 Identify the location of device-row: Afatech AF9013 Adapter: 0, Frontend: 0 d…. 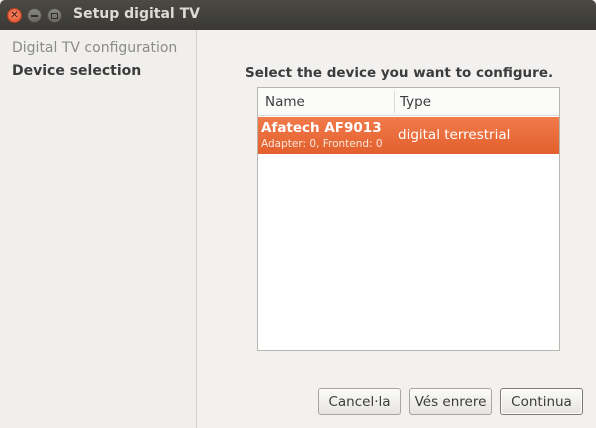
(408, 135).